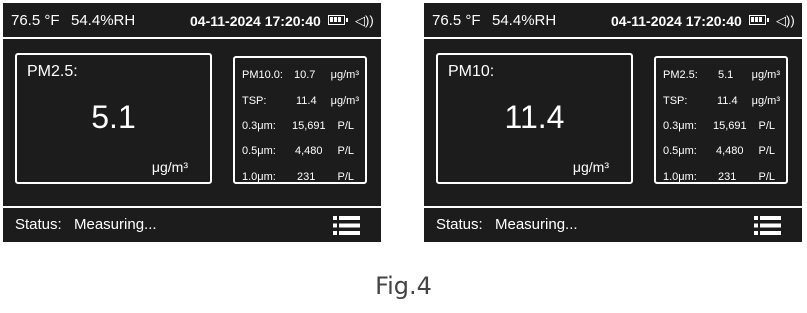 The height and width of the screenshot is (313, 807). What do you see at coordinates (262, 75) in the screenshot?
I see `reading-label: PM10.0:` at bounding box center [262, 75].